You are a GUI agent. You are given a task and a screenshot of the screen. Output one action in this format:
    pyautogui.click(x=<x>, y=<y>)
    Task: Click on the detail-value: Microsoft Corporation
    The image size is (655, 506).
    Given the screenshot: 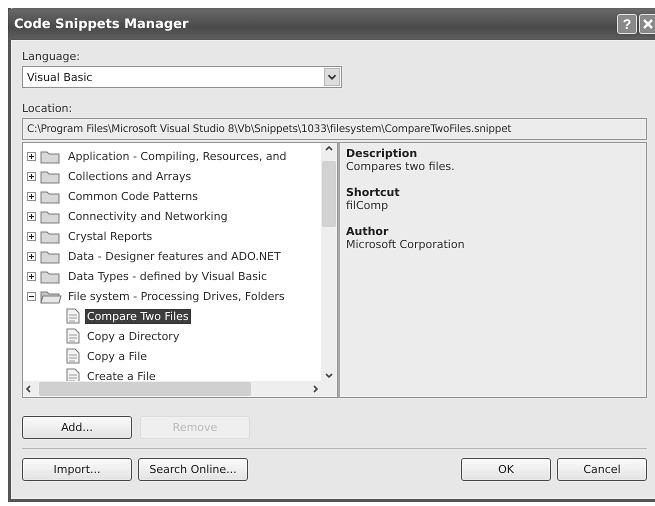 What is the action you would take?
    pyautogui.click(x=406, y=244)
    